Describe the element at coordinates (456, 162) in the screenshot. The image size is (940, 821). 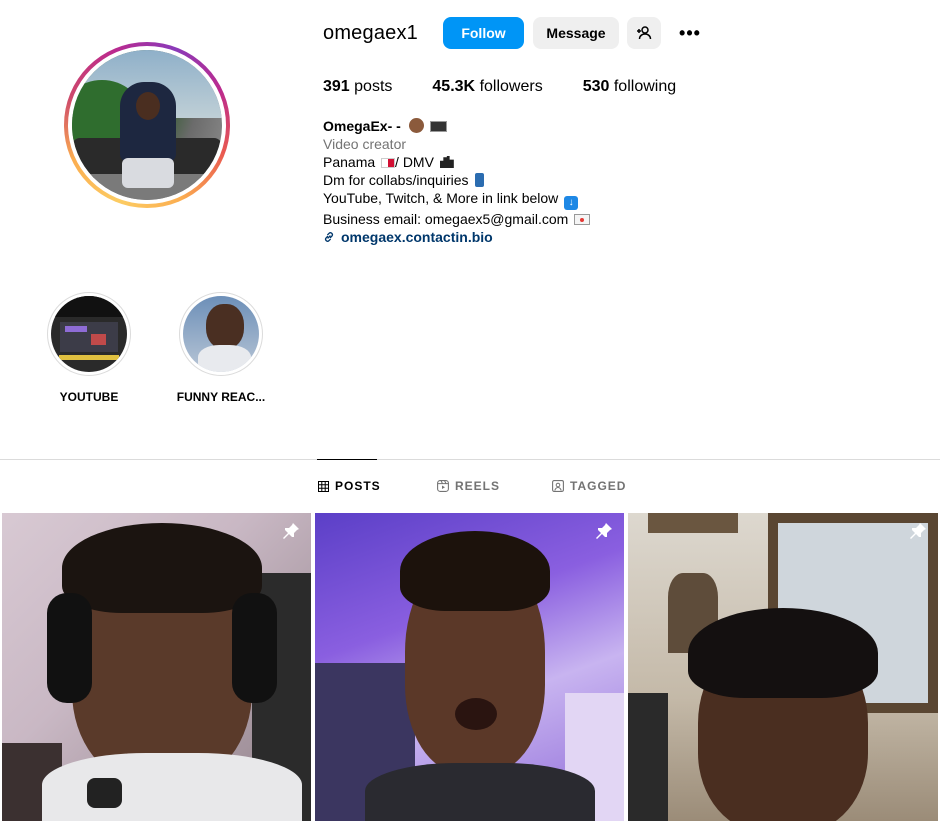
I see `bio-line-location: Panama / DMV` at that location.